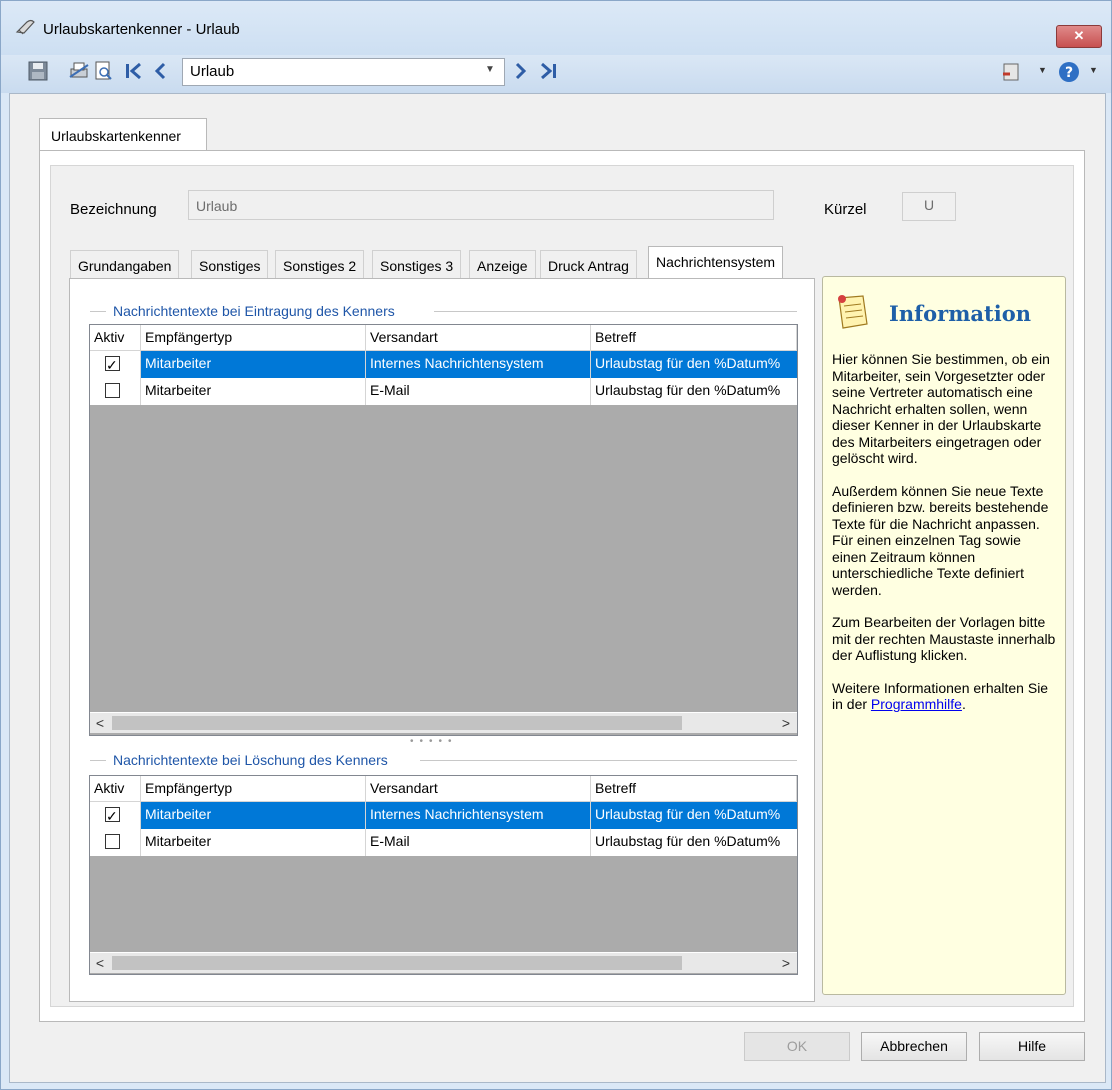 This screenshot has height=1090, width=1112. I want to click on tab-urlaubskartenkenner: Urlaubskartenkenner, so click(123, 135).